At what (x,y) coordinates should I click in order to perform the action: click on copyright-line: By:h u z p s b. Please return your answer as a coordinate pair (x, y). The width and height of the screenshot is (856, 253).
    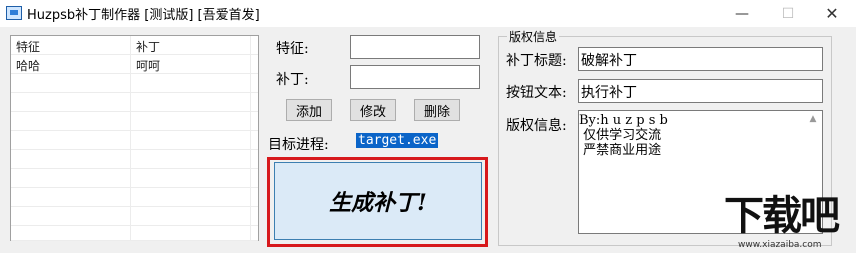
    Looking at the image, I should click on (623, 120).